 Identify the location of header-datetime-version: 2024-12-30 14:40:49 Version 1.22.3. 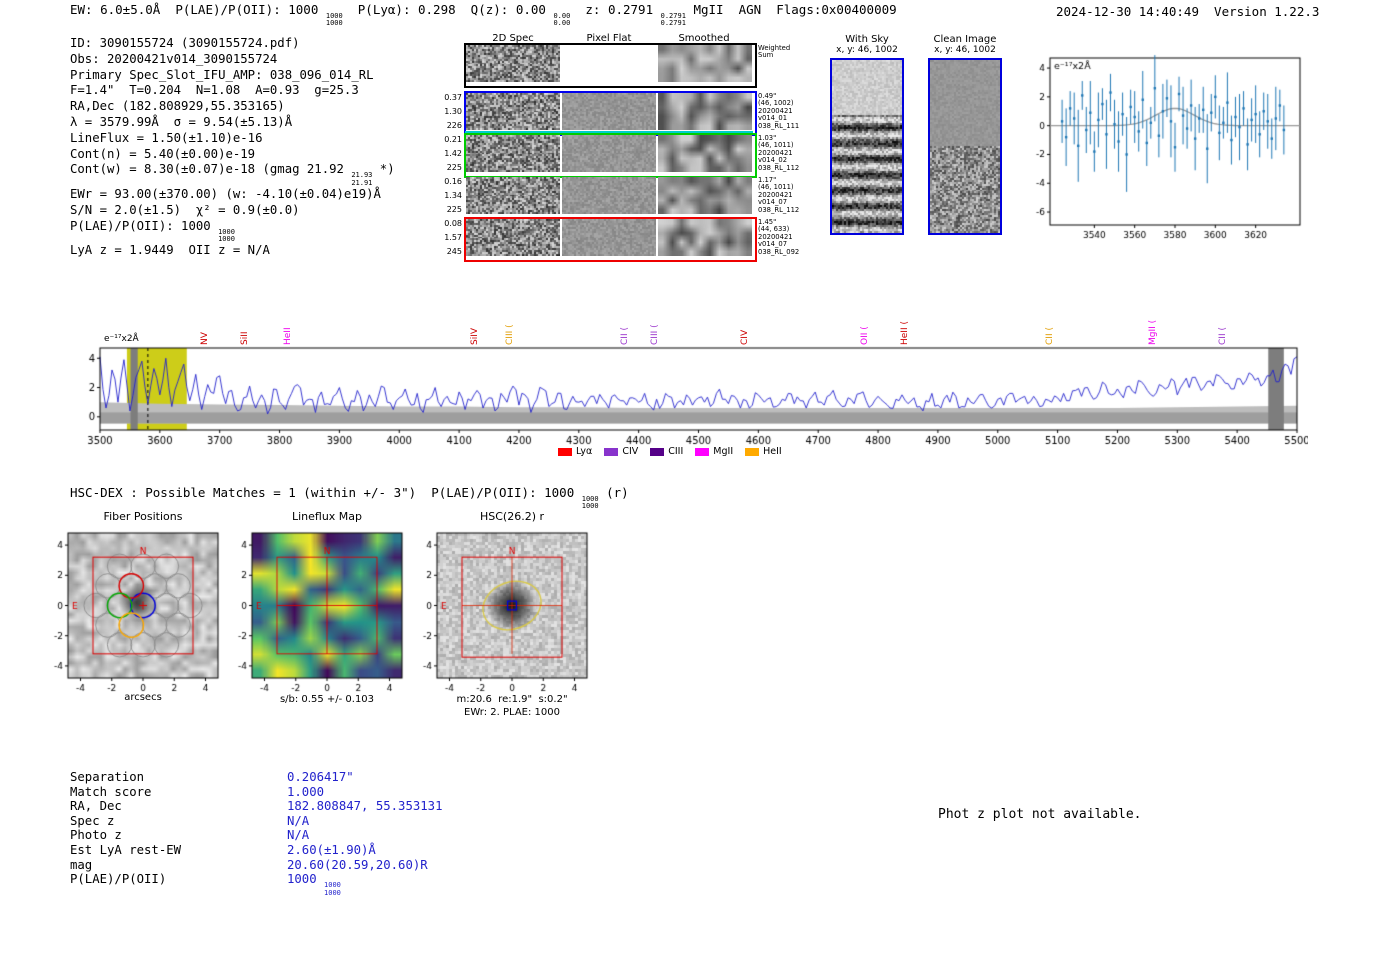
(1188, 11).